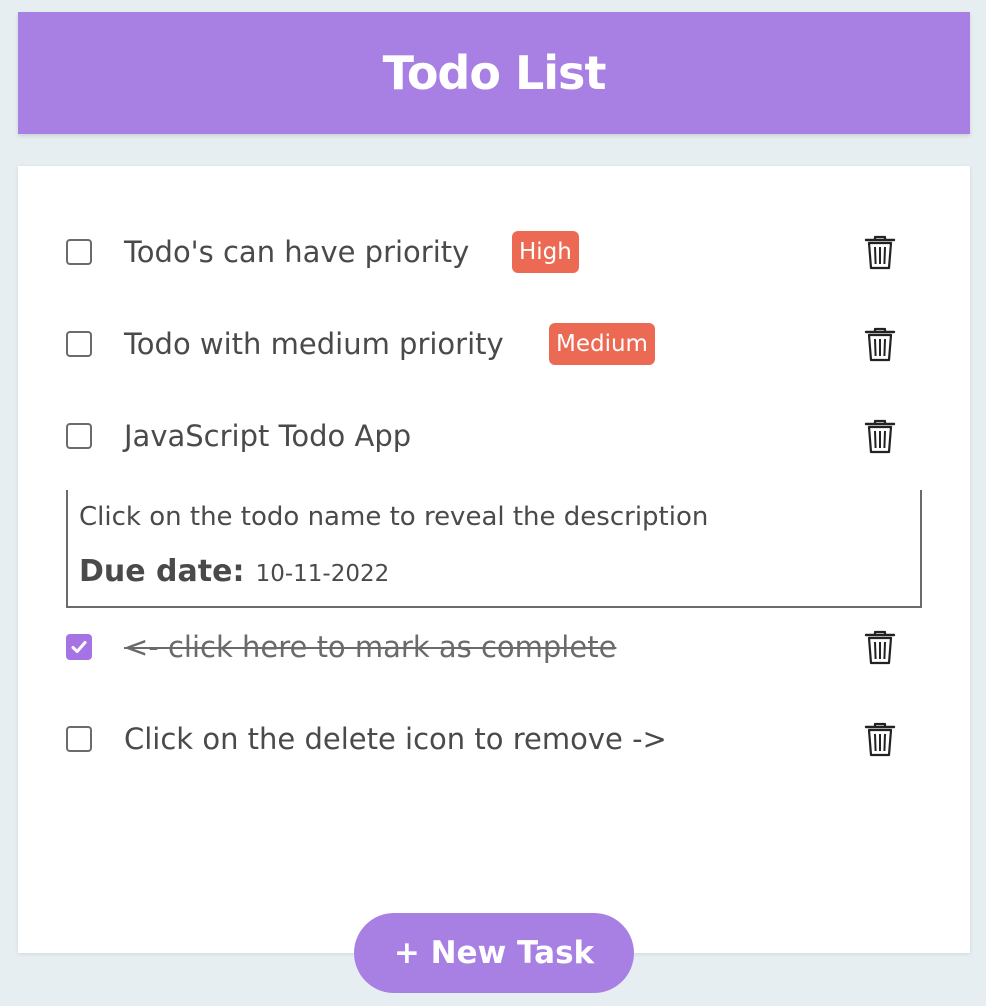  What do you see at coordinates (370, 647) in the screenshot?
I see `todo-title: <- click here to mark as complete` at bounding box center [370, 647].